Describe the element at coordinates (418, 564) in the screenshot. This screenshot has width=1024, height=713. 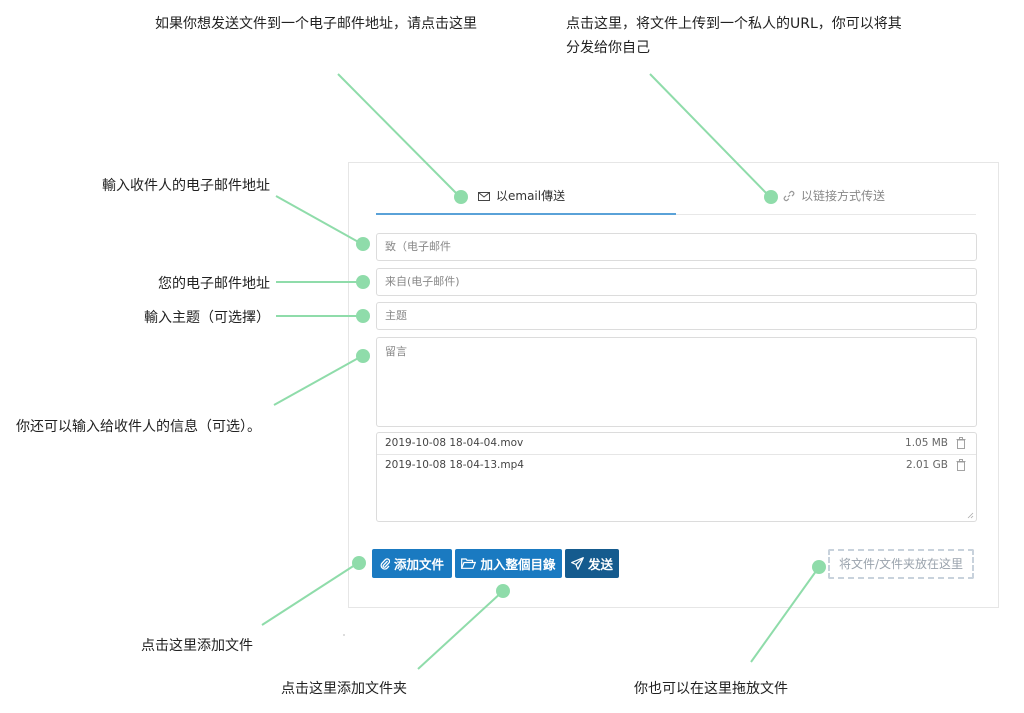
I see `add-files-label: 添加文件` at that location.